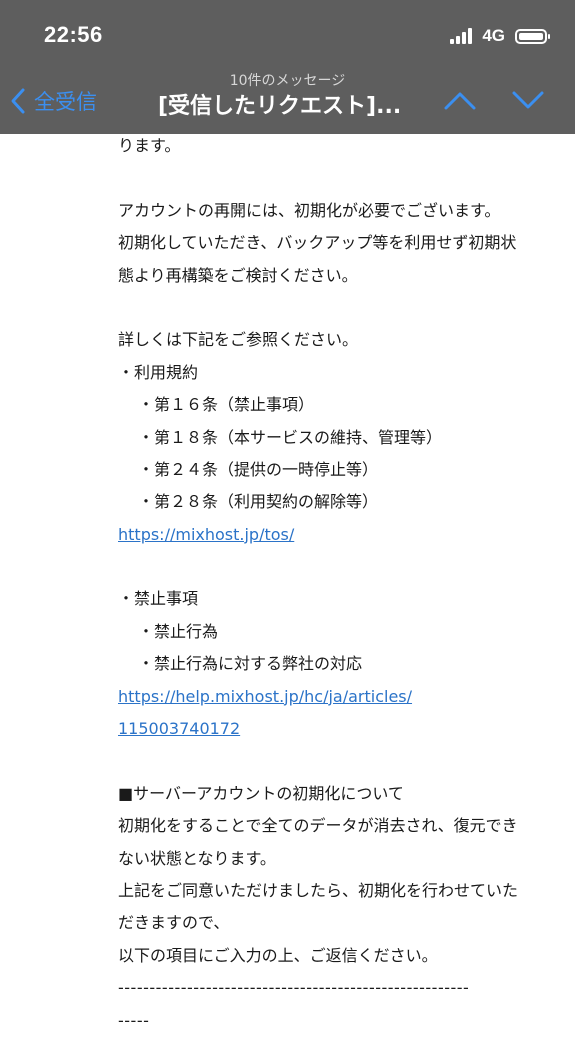 The height and width of the screenshot is (1037, 575). What do you see at coordinates (317, 243) in the screenshot?
I see `body-text: 初期化していただき、バックアップ等を利用せず初期状` at bounding box center [317, 243].